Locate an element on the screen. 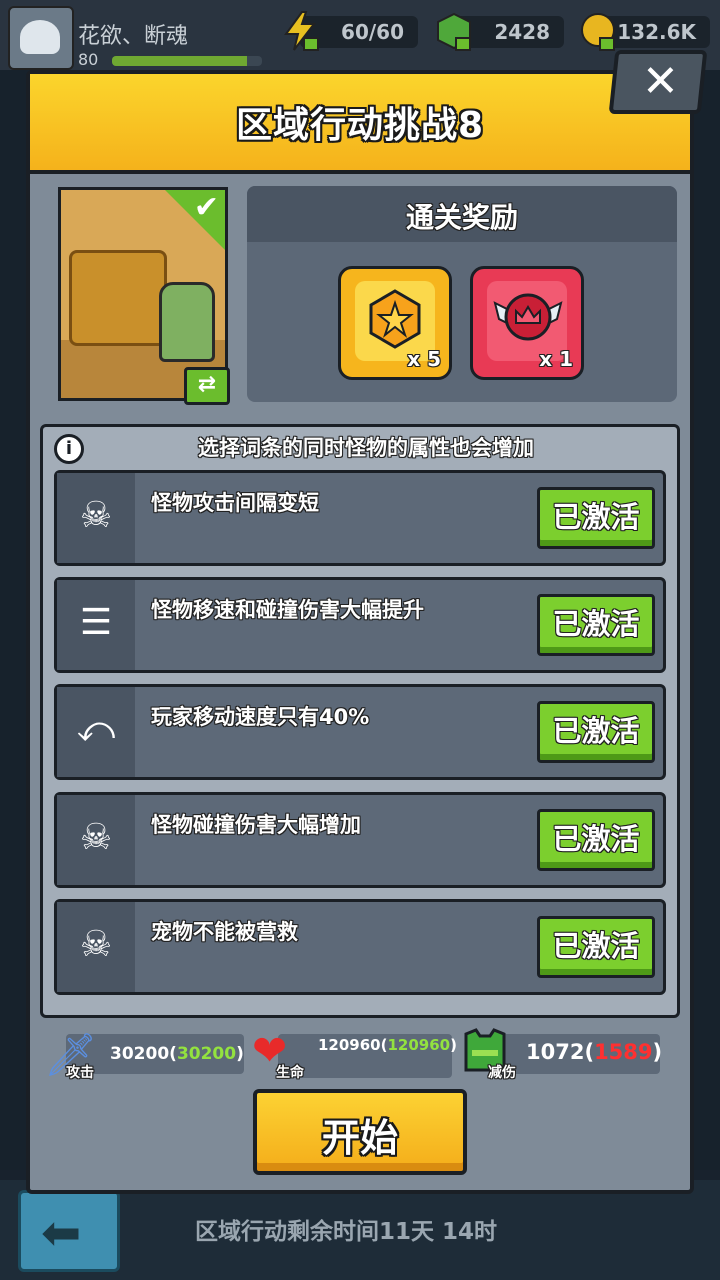 Image resolution: width=720 pixels, height=1280 pixels. energy-value: 60/60 is located at coordinates (372, 32).